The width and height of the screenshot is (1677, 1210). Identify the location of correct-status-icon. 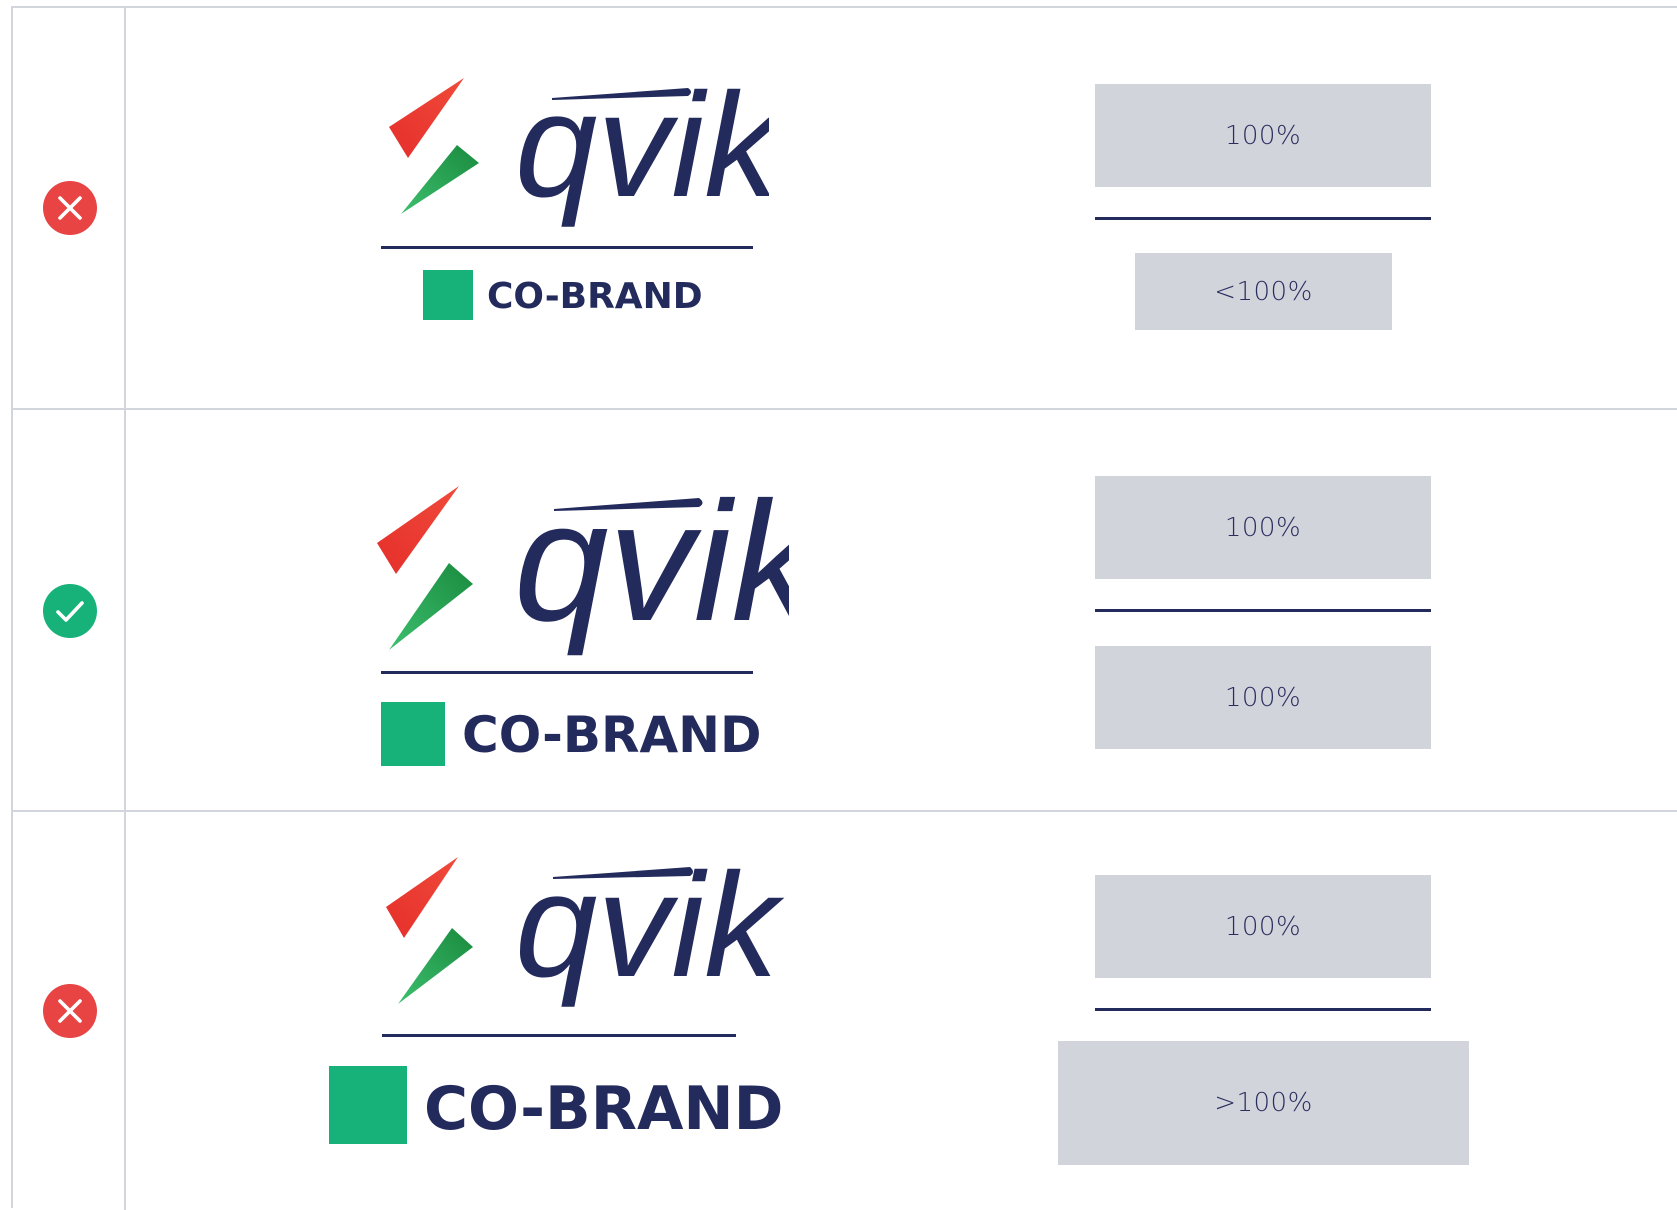
(70, 611).